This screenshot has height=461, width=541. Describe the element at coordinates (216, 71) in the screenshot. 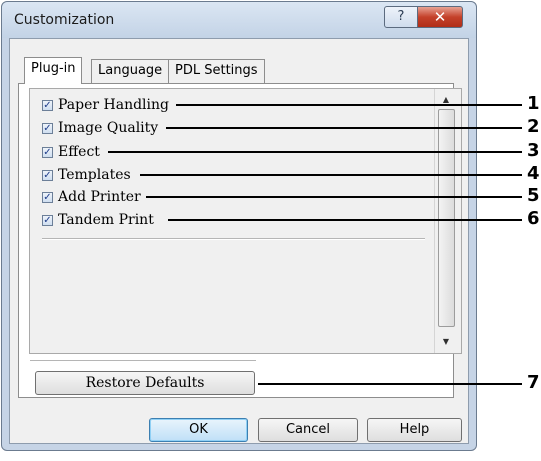

I see `tab-pdl-settings: PDL Settings` at that location.